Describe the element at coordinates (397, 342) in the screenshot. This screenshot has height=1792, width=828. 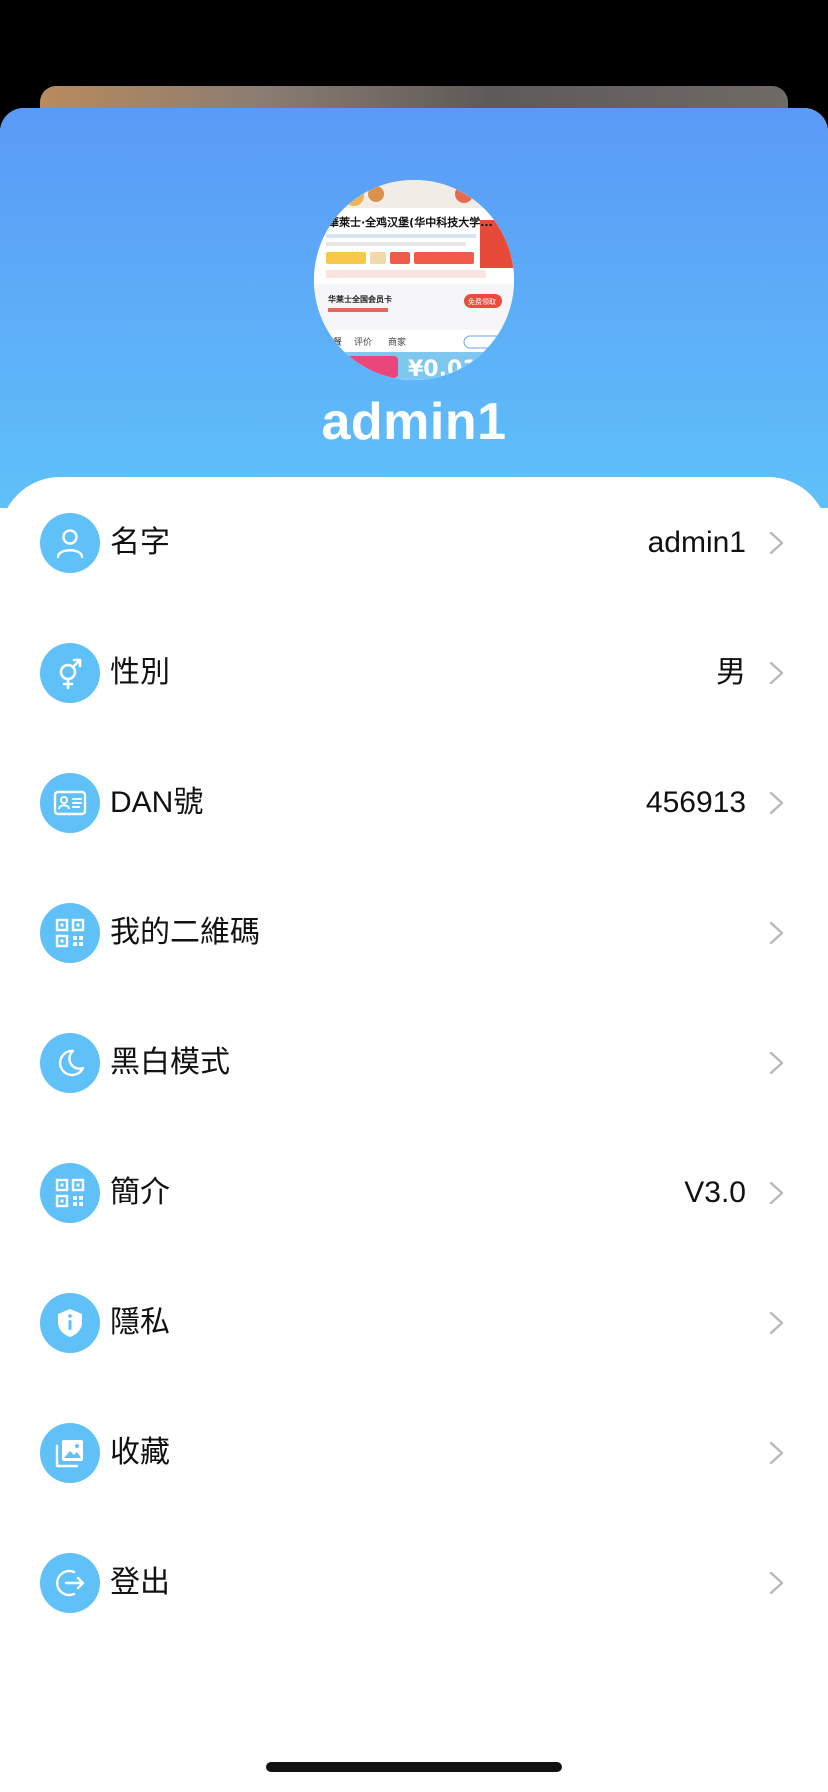
I see `avatar-tab-shop: 商家` at that location.